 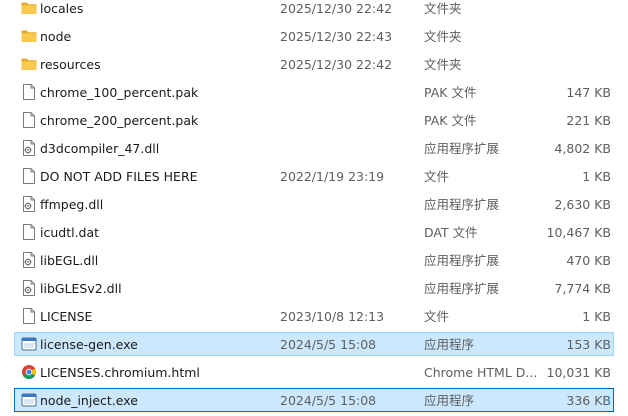 What do you see at coordinates (588, 344) in the screenshot?
I see `file-size: 153 KB` at bounding box center [588, 344].